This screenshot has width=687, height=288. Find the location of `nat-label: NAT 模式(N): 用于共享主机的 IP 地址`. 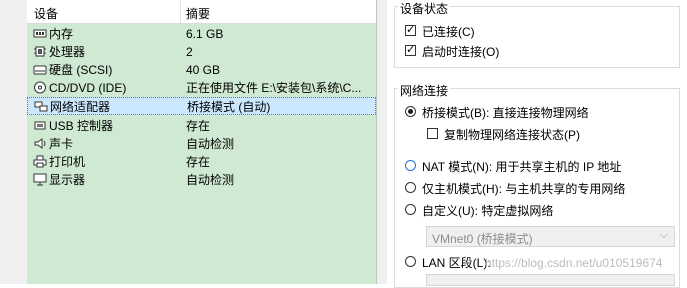

nat-label: NAT 模式(N): 用于共享主机的 IP 地址 is located at coordinates (521, 166).